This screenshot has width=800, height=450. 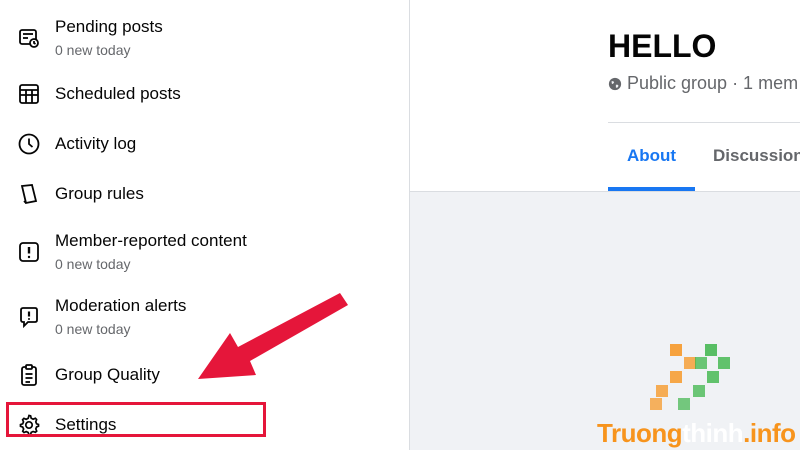 I want to click on watermark-part-3: .info, so click(x=769, y=433).